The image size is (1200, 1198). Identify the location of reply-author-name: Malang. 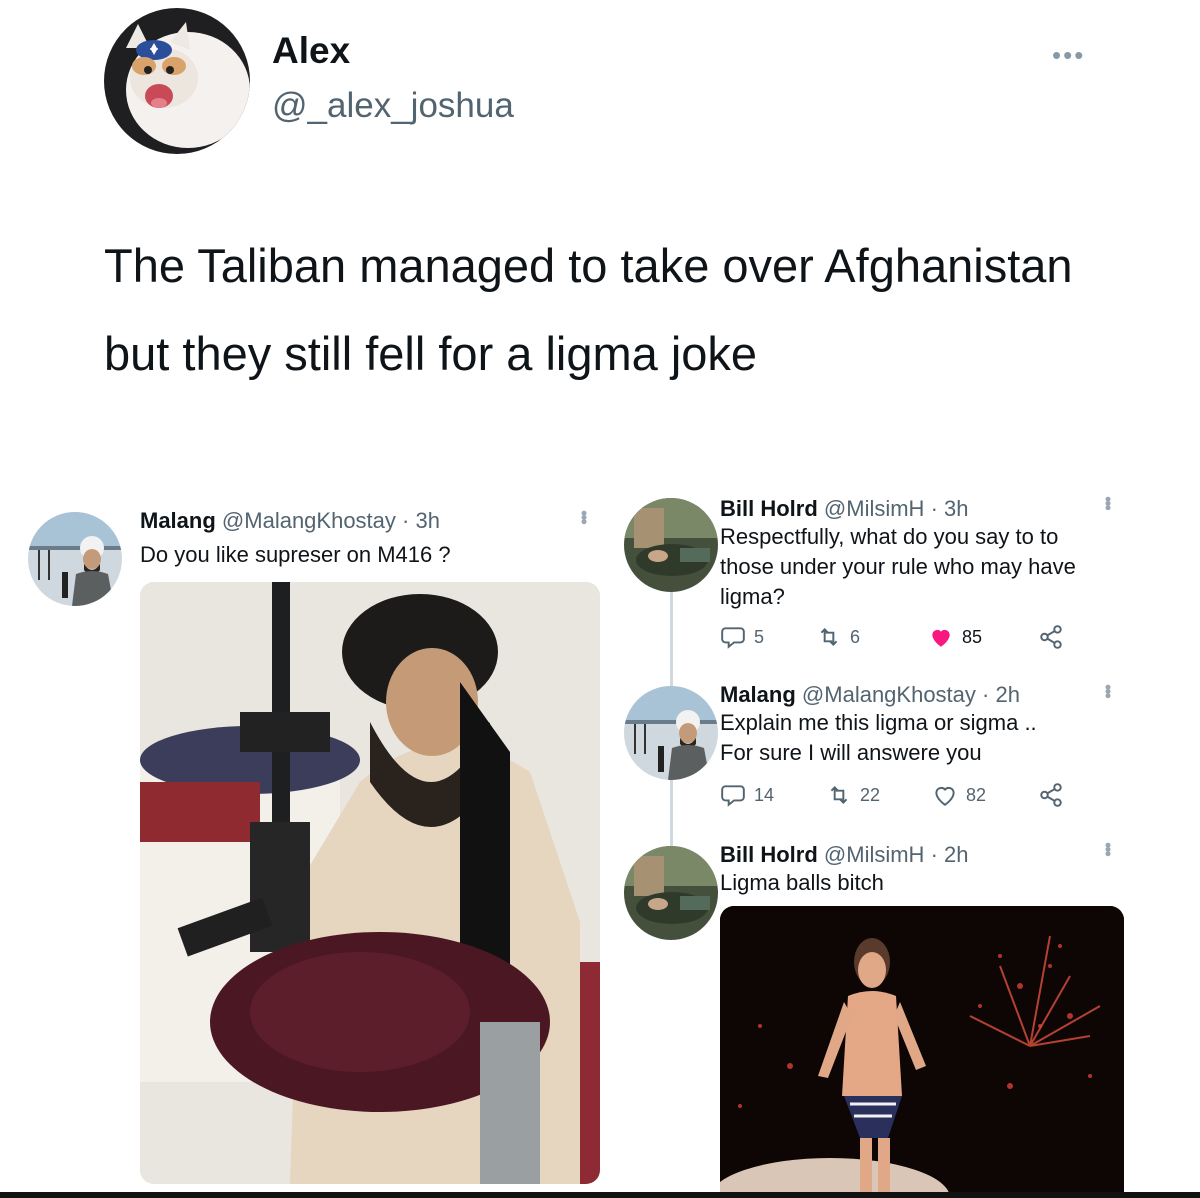
(758, 694).